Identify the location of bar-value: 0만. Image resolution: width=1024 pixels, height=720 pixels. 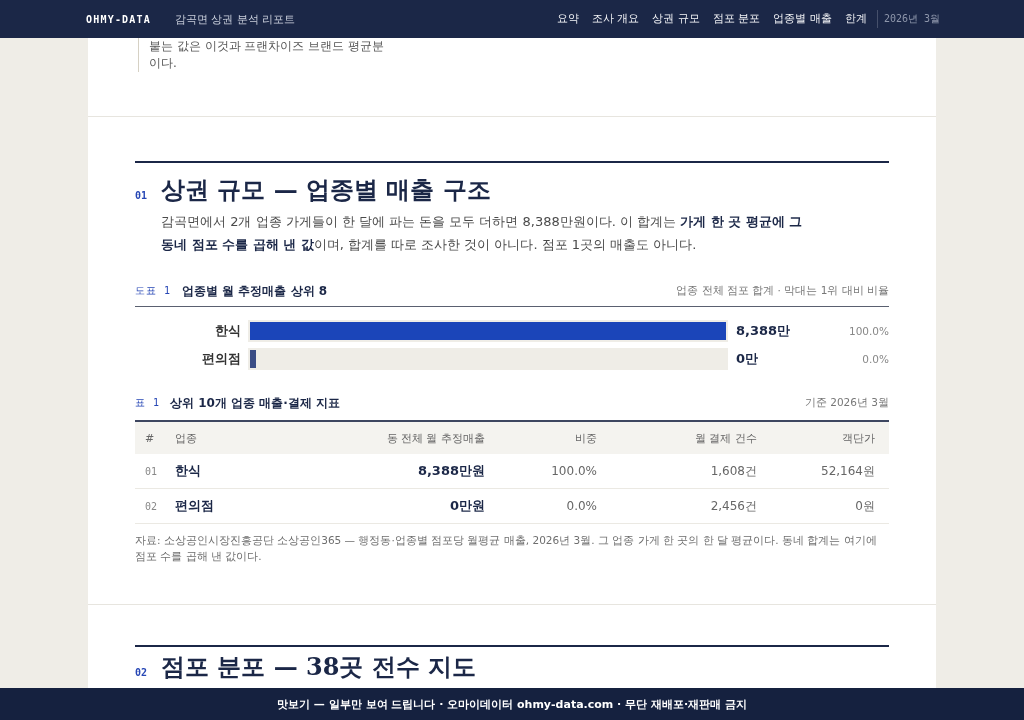
(747, 359).